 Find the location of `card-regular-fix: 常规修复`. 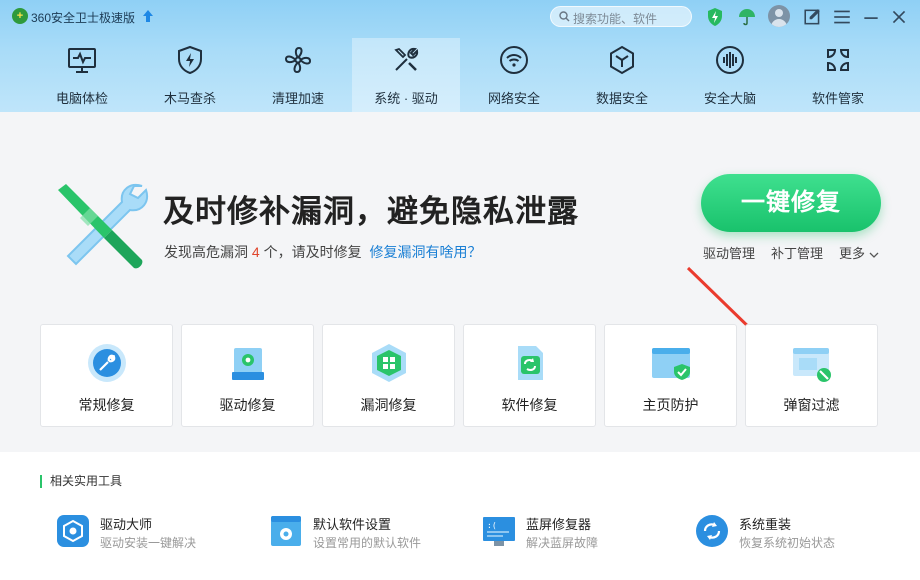

card-regular-fix: 常规修复 is located at coordinates (106, 375).